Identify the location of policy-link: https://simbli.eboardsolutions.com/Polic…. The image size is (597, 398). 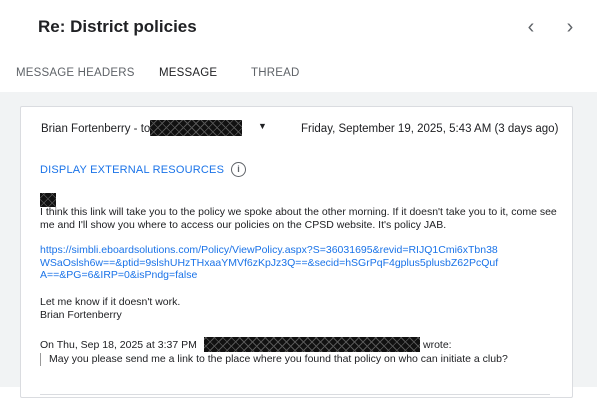
(270, 263).